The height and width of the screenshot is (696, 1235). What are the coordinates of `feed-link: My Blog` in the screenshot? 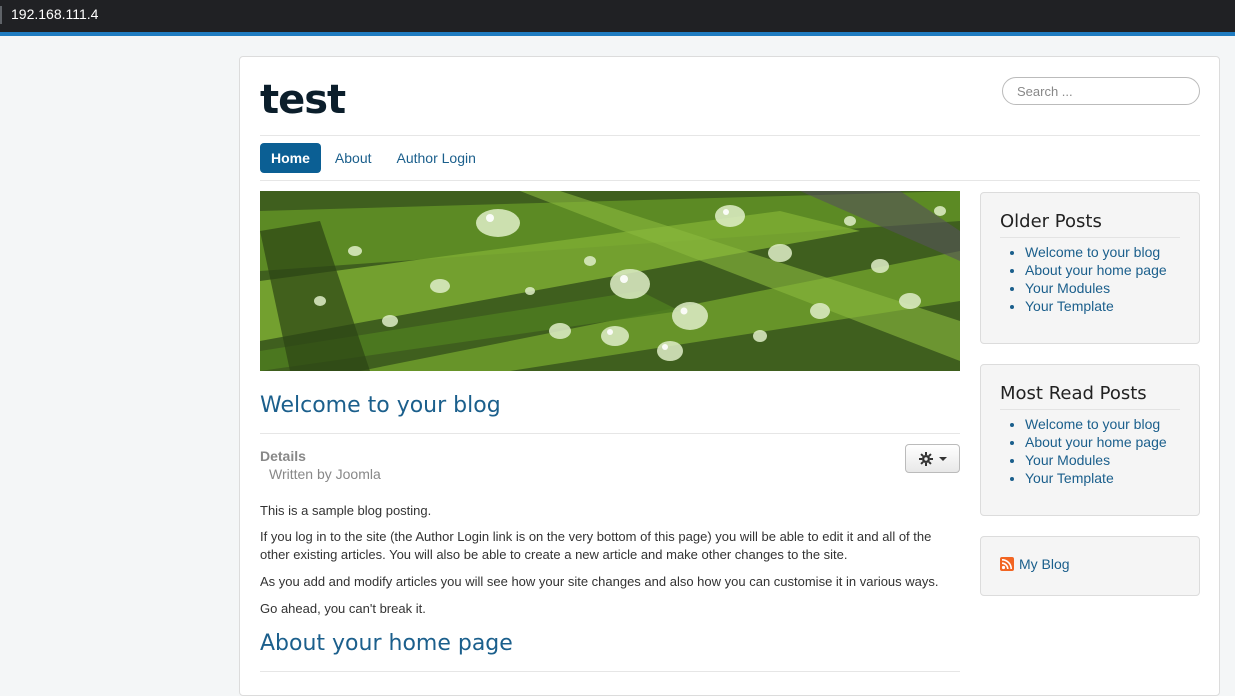 It's located at (1035, 564).